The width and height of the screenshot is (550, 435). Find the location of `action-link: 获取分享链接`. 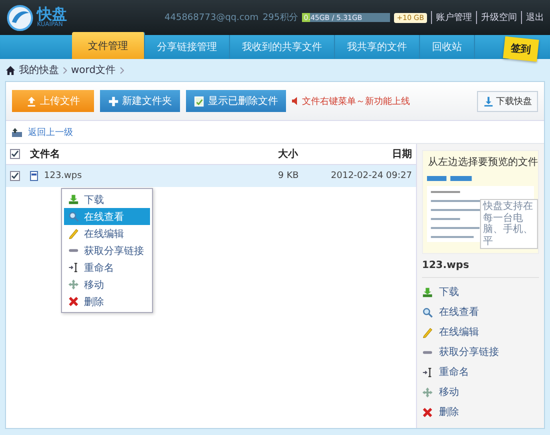

action-link: 获取分享链接 is located at coordinates (480, 352).